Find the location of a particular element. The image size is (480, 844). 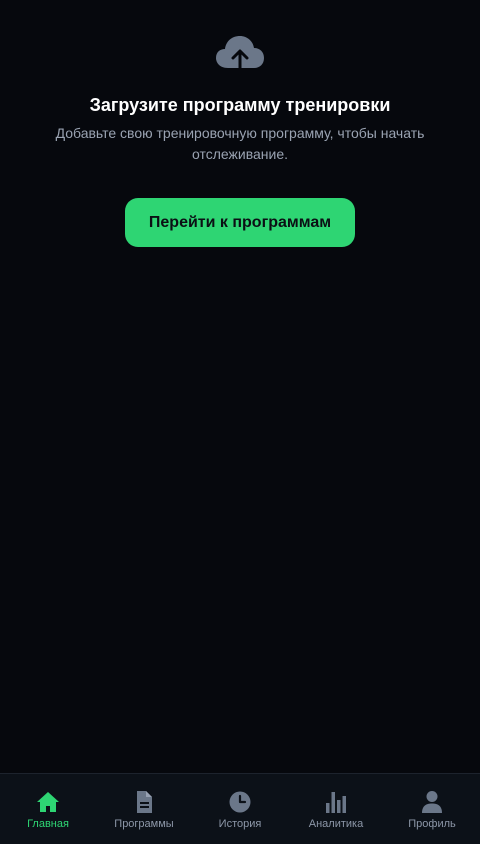

nav-label-home: Главная is located at coordinates (48, 824).